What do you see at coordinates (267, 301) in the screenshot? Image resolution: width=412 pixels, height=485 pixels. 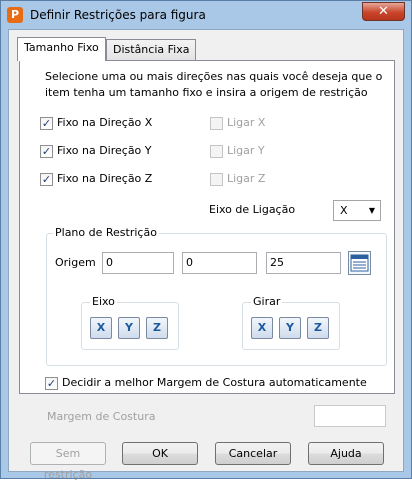 I see `rotate-group-title: Girar` at bounding box center [267, 301].